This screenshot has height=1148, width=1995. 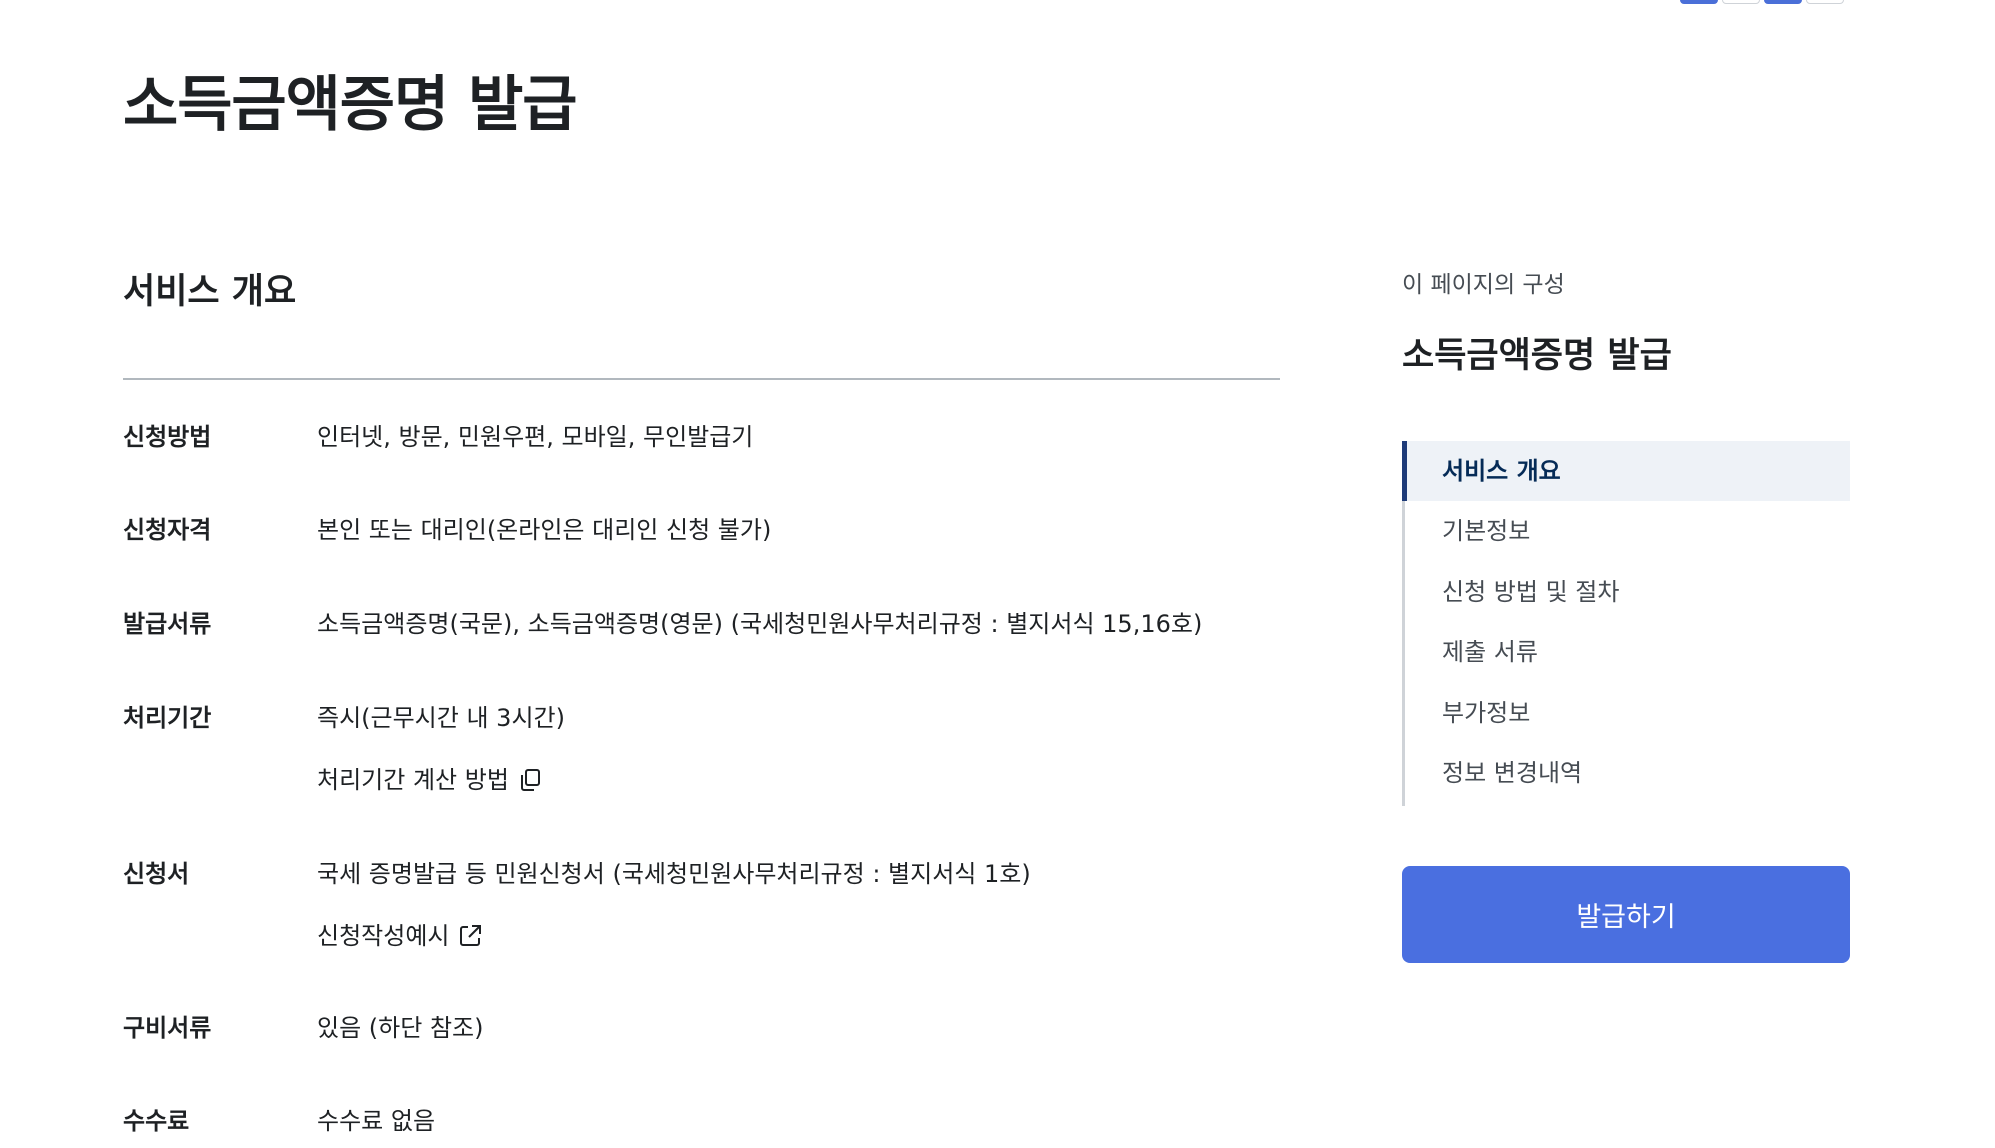 What do you see at coordinates (535, 437) in the screenshot?
I see `info-value: 인터넷, 방문, 민원우편, 모바일, 무인발급기` at bounding box center [535, 437].